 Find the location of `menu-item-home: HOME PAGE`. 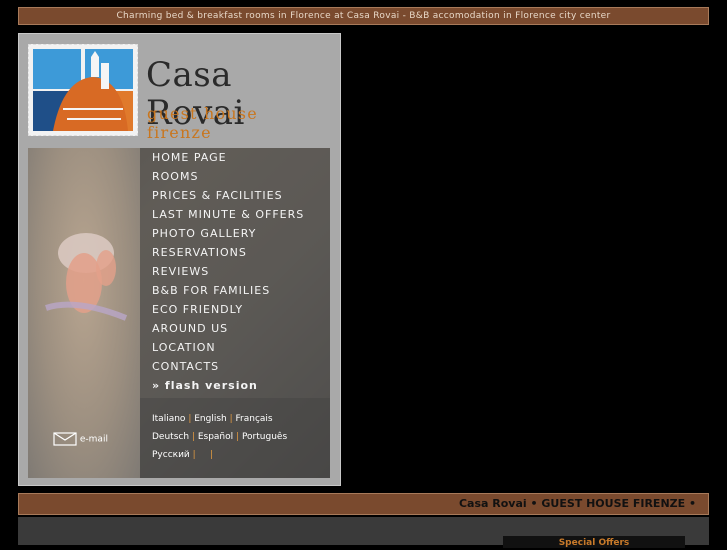

menu-item-home: HOME PAGE is located at coordinates (228, 158).